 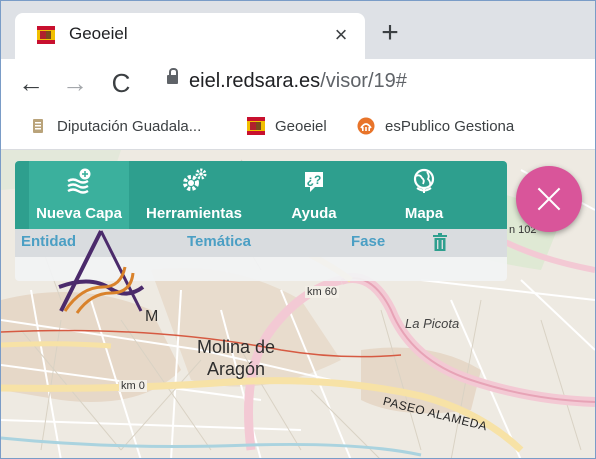 What do you see at coordinates (341, 35) in the screenshot?
I see `close-tab-icon: ×` at bounding box center [341, 35].